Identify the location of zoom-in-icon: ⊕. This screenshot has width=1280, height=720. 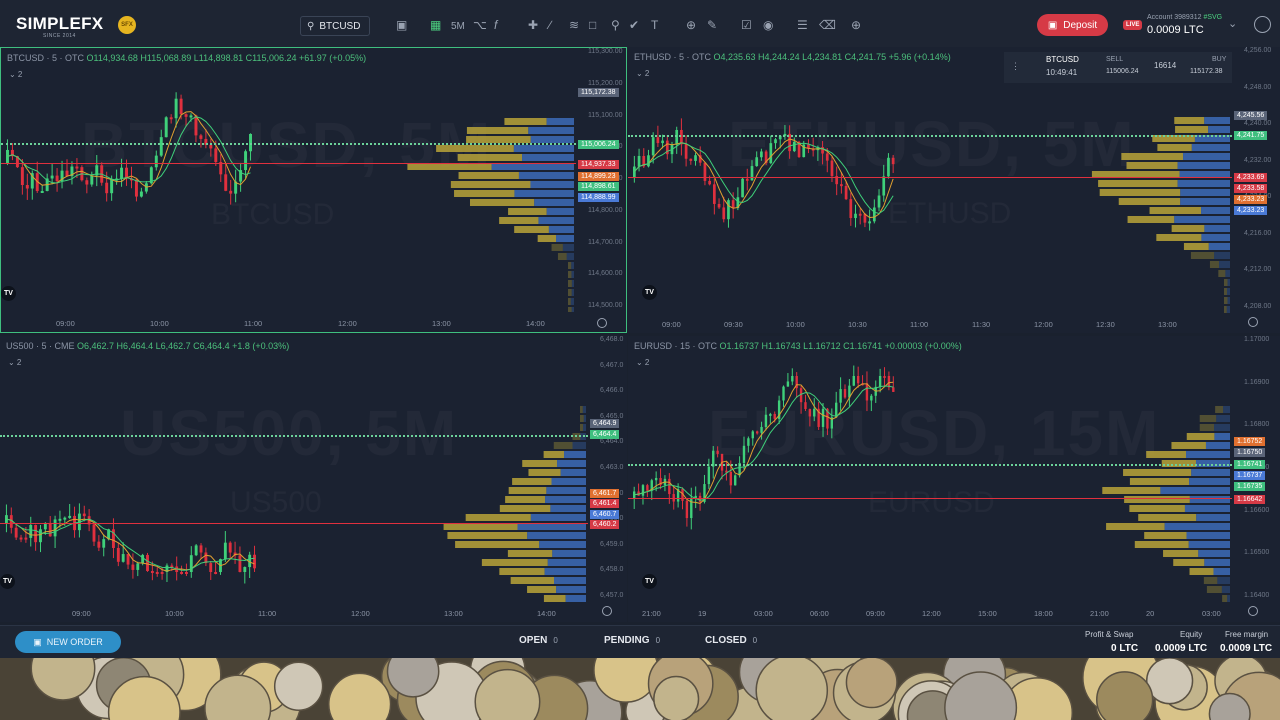
(691, 25).